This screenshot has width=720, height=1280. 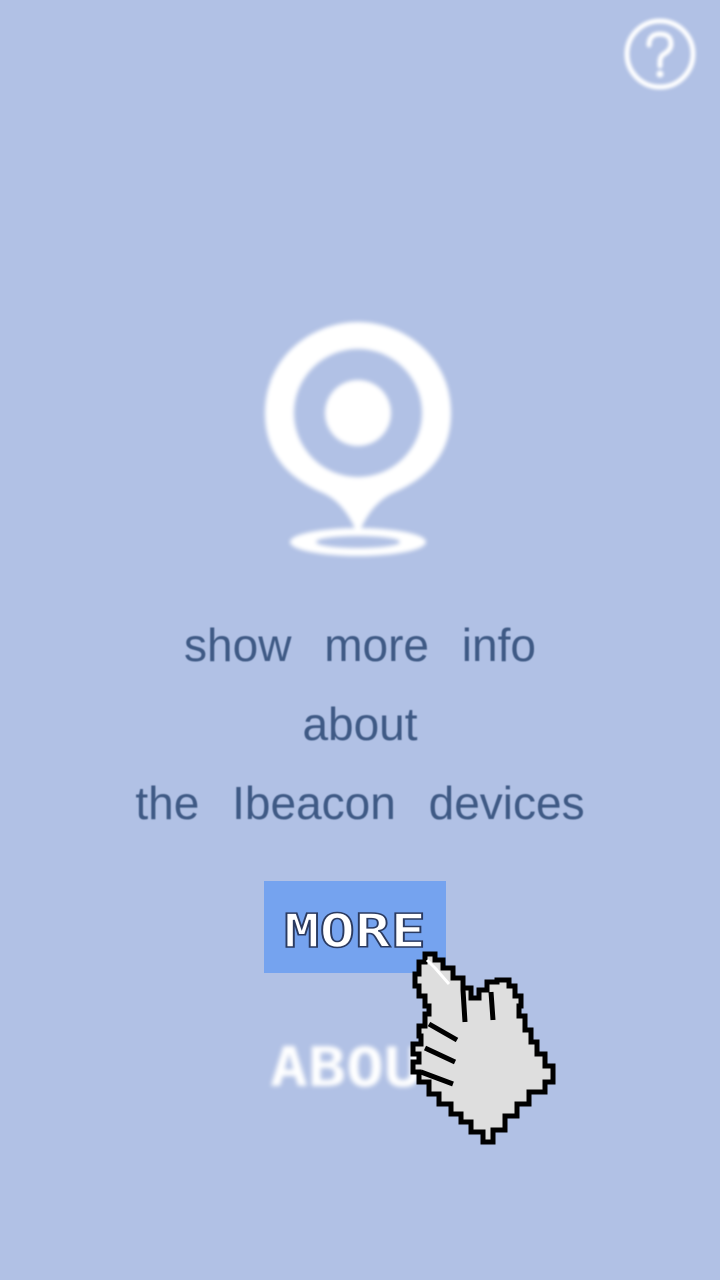 I want to click on hand-pointer-icon, so click(x=482, y=1050).